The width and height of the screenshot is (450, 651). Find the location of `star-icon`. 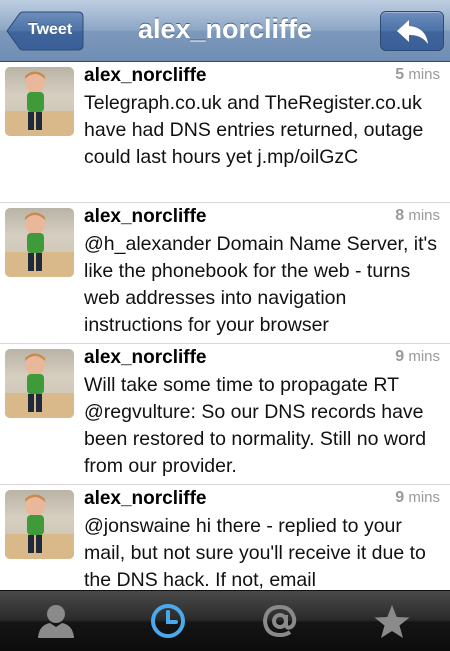

star-icon is located at coordinates (392, 621).